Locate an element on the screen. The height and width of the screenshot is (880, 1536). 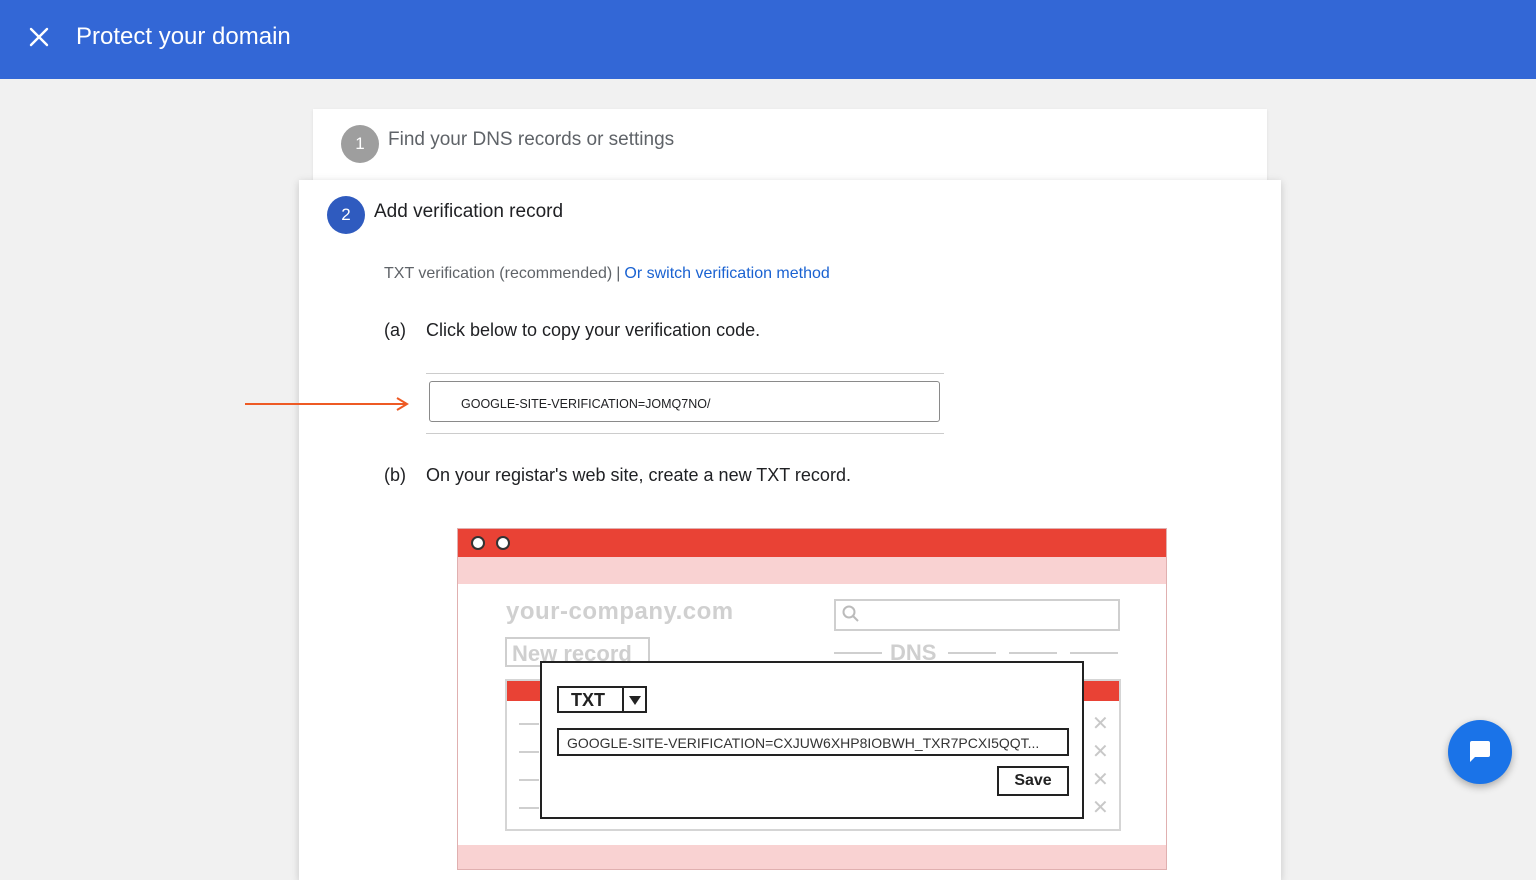
illustration-type-label: TXT is located at coordinates (588, 700).